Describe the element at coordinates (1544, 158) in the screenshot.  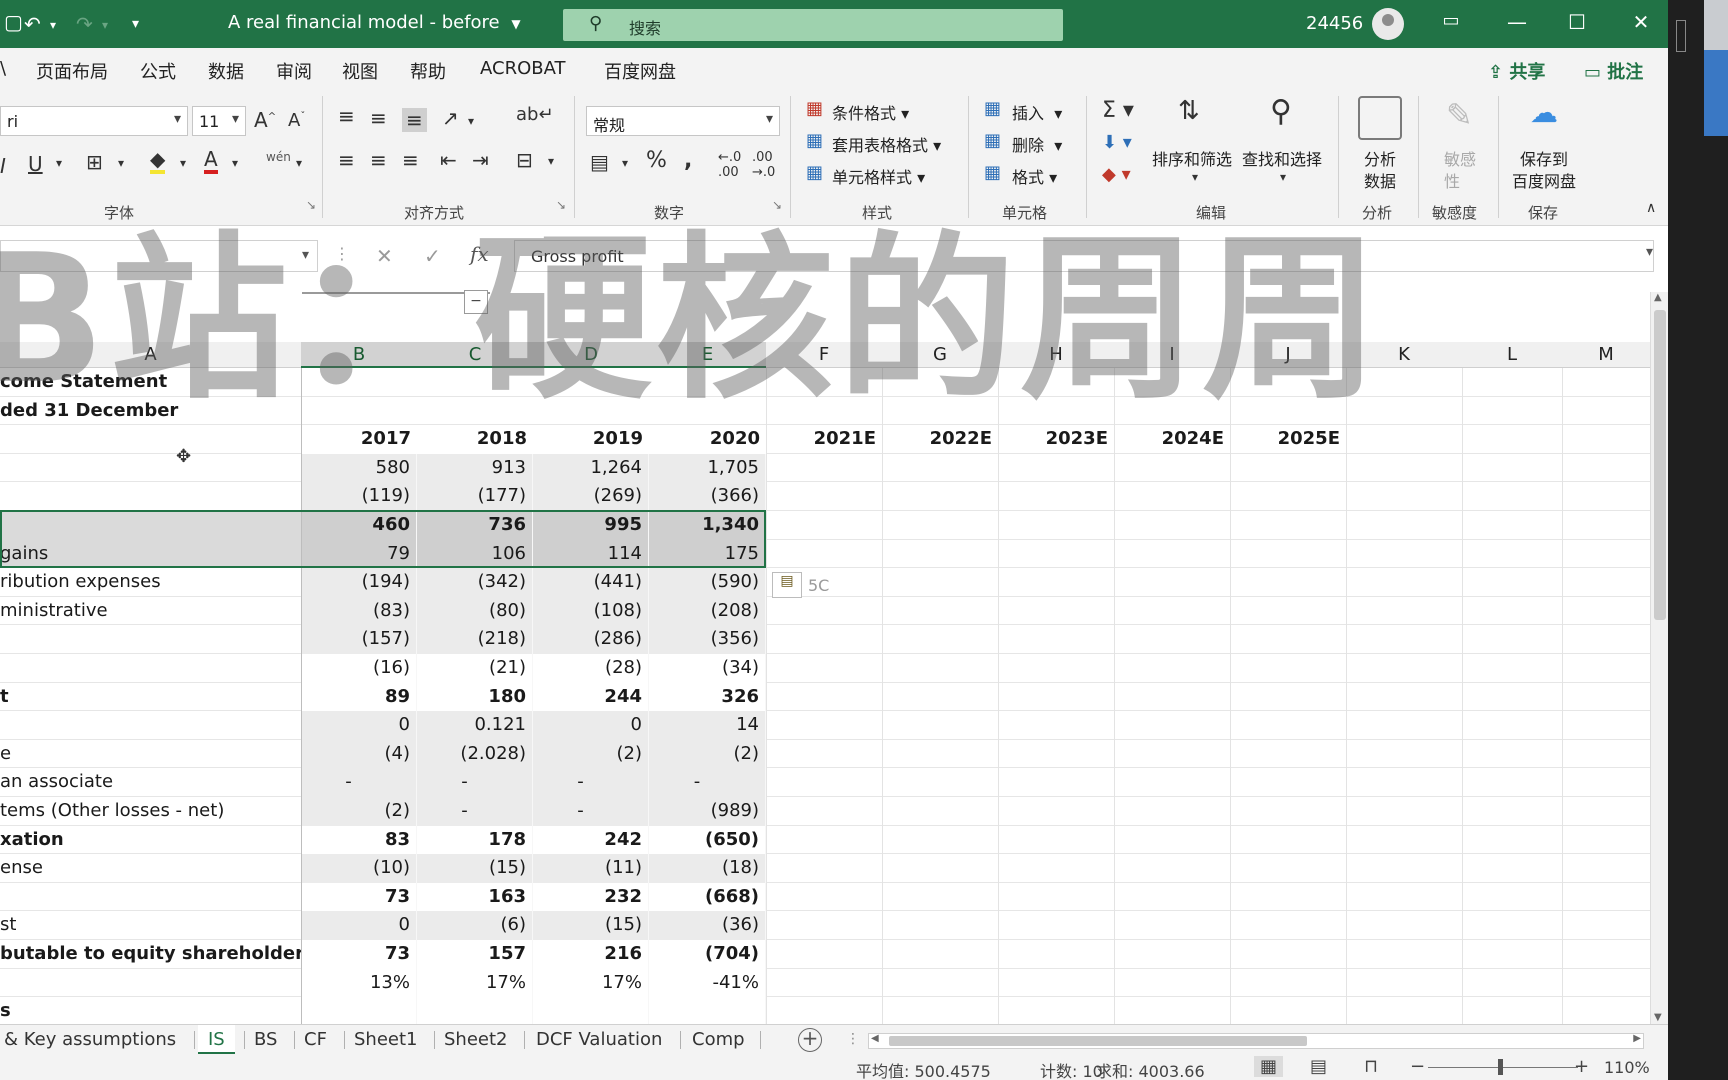
I see `save-to-pan-label-1: 保存到` at that location.